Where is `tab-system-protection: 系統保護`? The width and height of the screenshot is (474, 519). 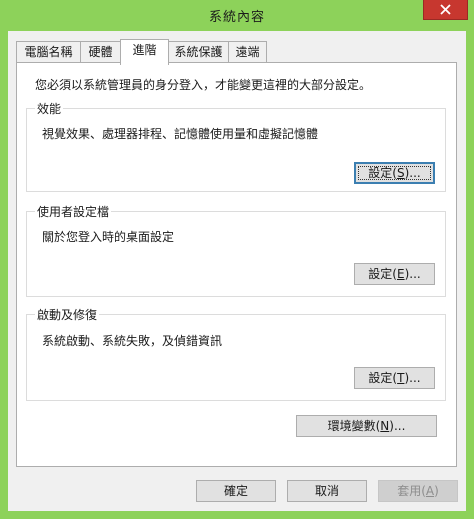
tab-system-protection: 系統保護 is located at coordinates (198, 52).